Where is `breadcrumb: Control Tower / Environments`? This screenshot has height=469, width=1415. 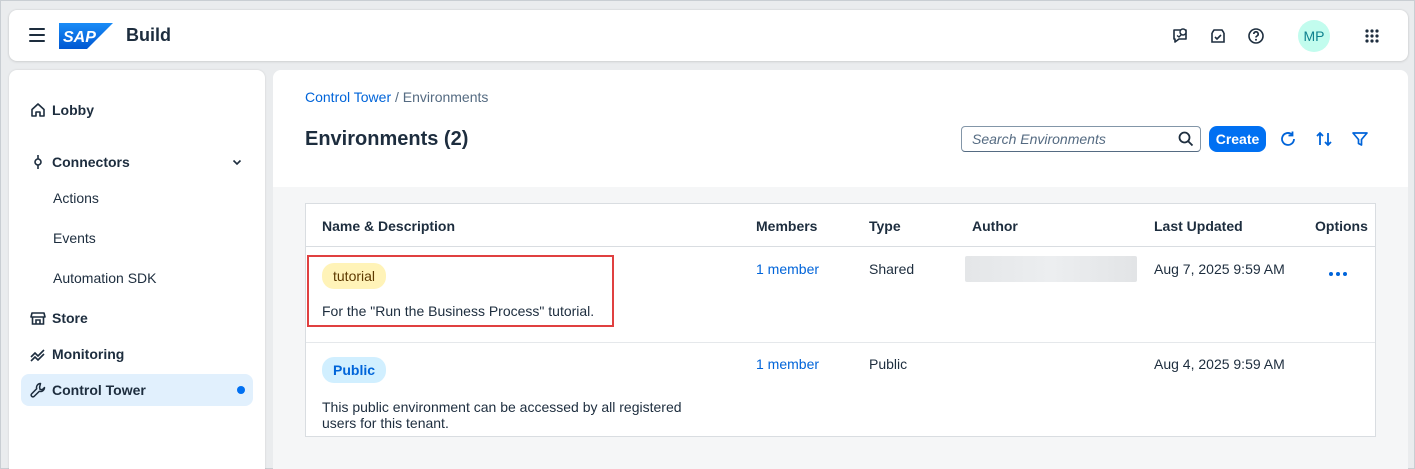 breadcrumb: Control Tower / Environments is located at coordinates (396, 97).